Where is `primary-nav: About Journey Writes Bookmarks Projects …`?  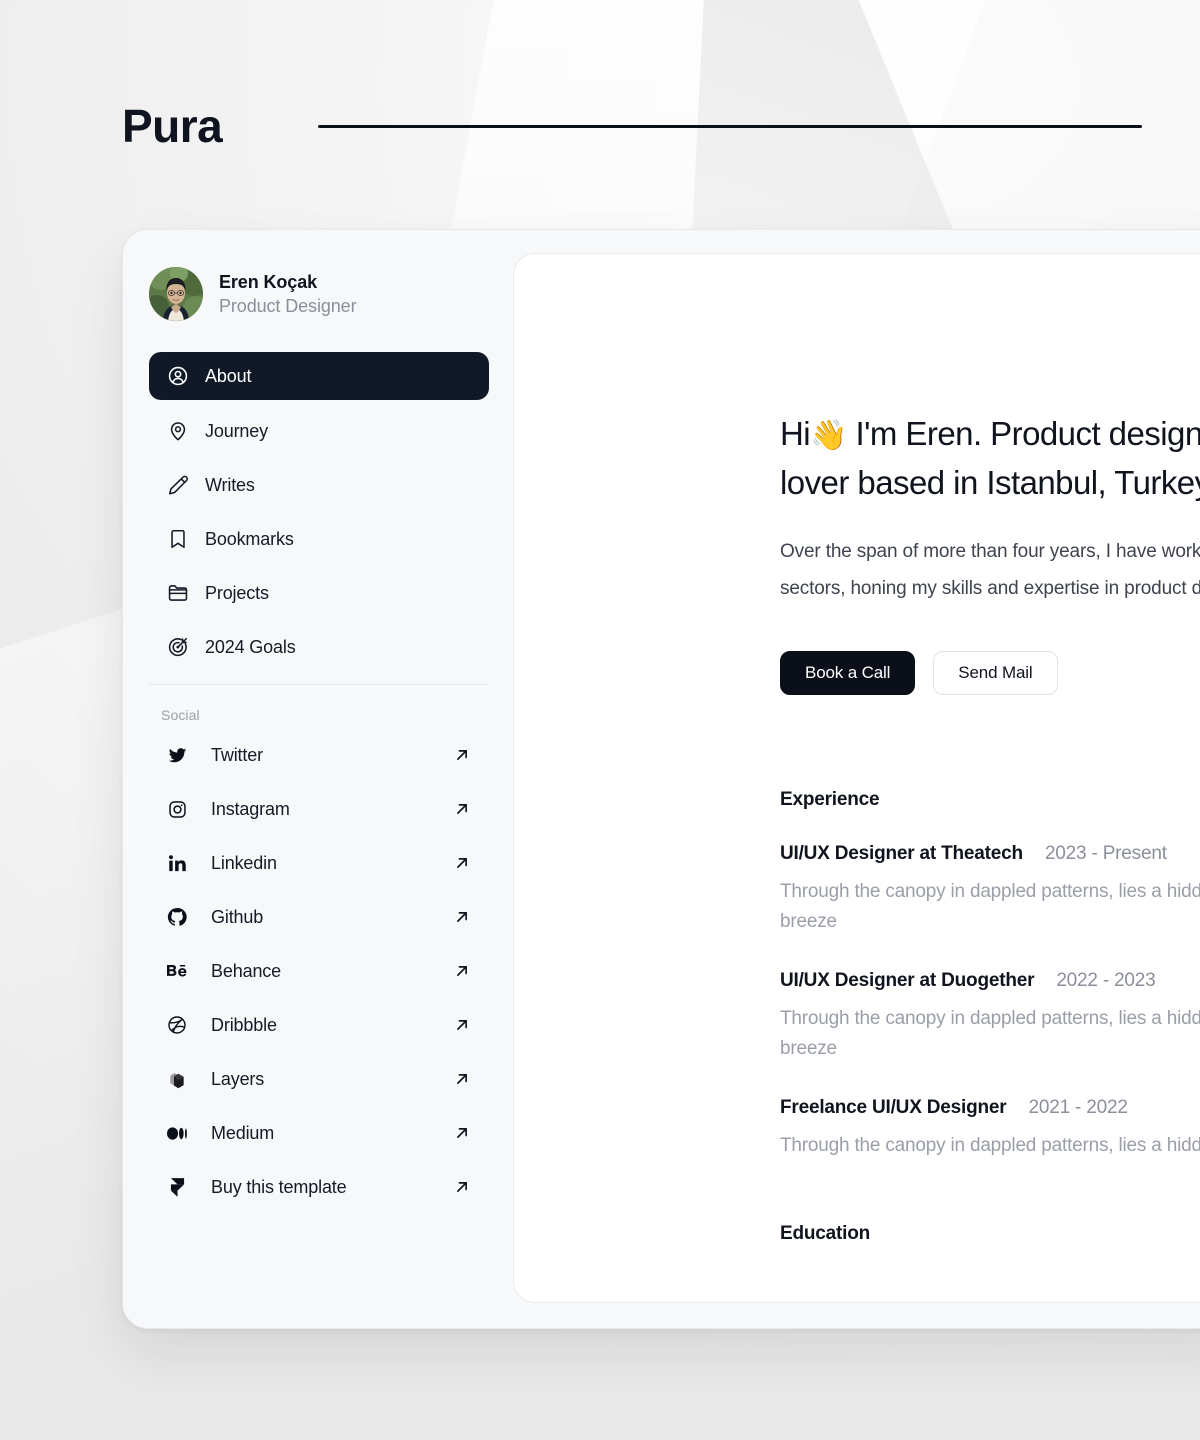
primary-nav: About Journey Writes Bookmarks Projects … is located at coordinates (319, 511).